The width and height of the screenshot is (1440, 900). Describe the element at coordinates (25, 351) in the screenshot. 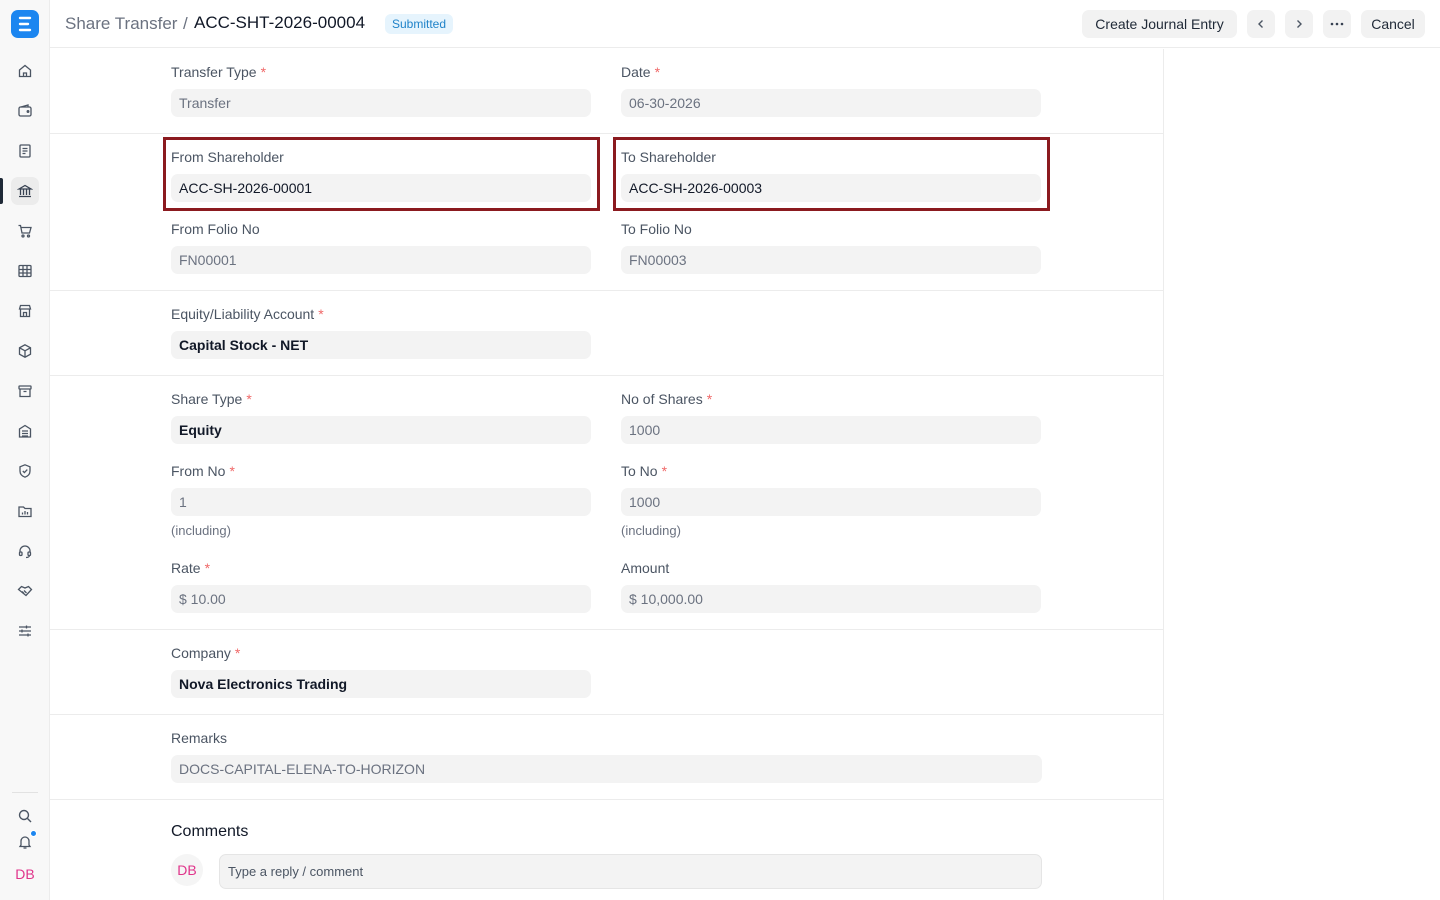

I see `box-icon` at that location.